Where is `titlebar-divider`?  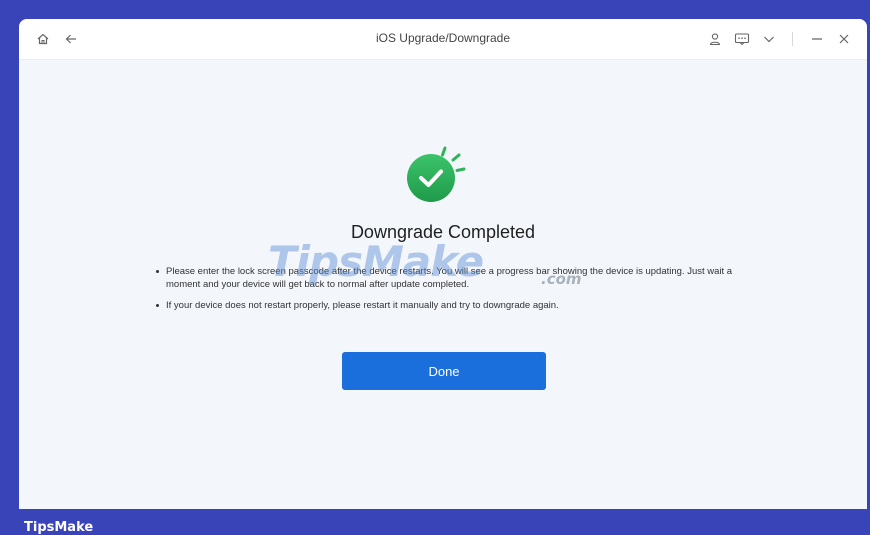 titlebar-divider is located at coordinates (792, 39).